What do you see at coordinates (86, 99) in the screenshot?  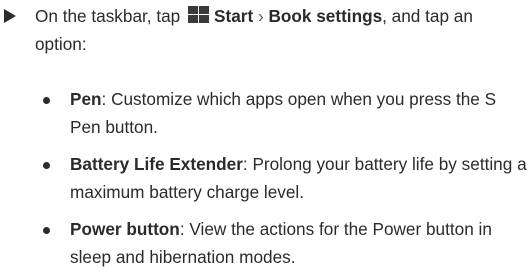 I see `option-title: Pen` at bounding box center [86, 99].